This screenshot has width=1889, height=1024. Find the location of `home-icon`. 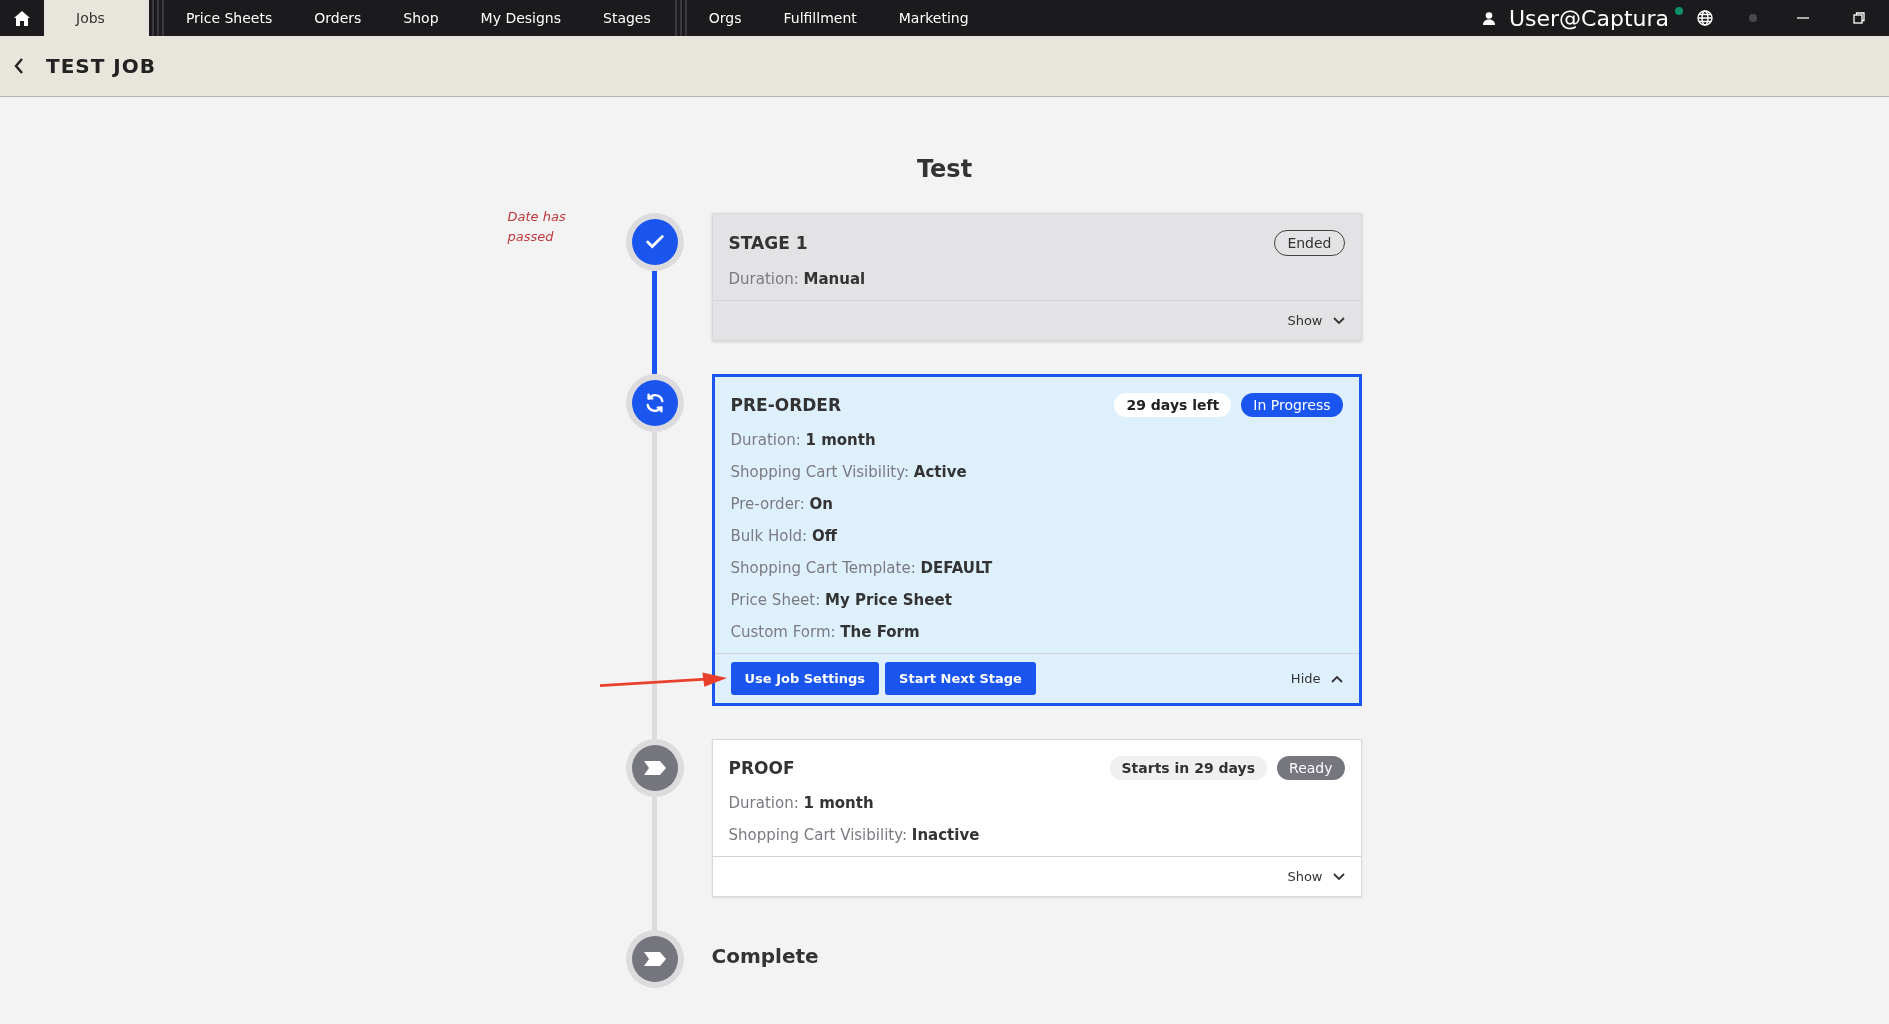

home-icon is located at coordinates (22, 18).